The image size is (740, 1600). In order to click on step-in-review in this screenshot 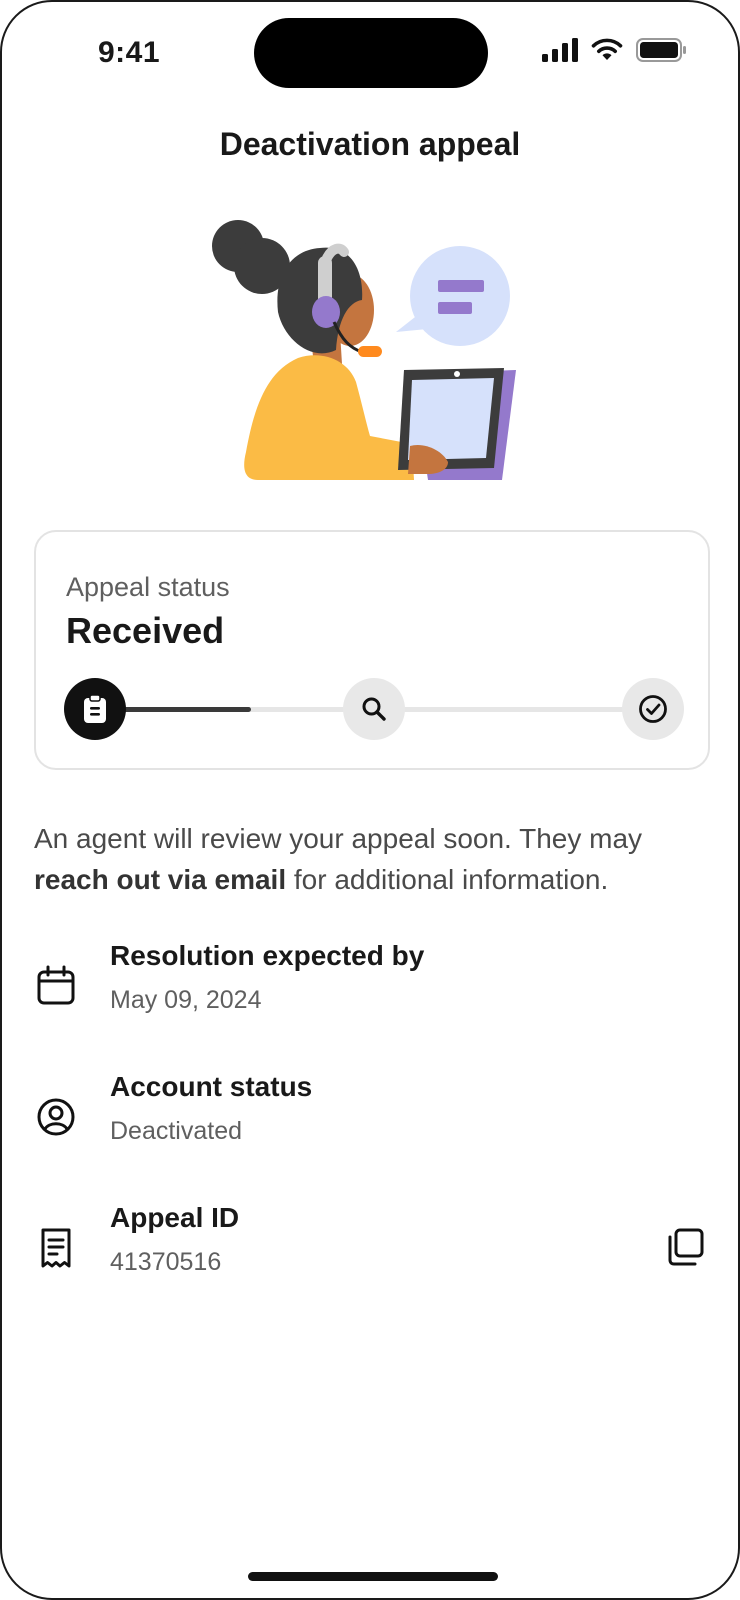, I will do `click(374, 709)`.